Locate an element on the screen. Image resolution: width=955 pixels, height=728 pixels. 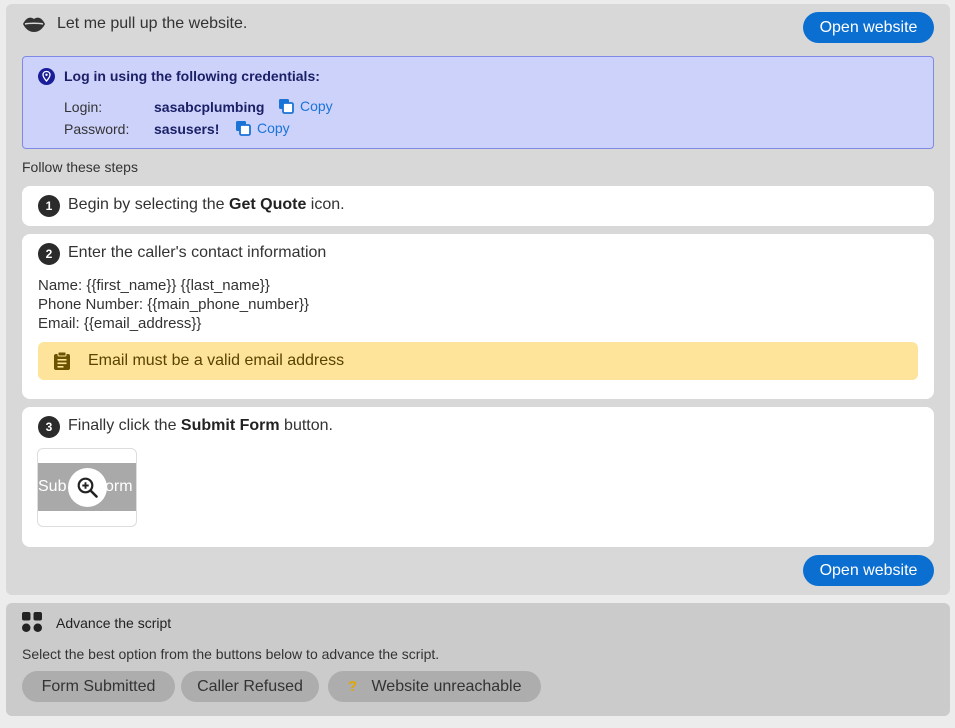
contact-email-line: Email: {{email_address}} is located at coordinates (120, 323).